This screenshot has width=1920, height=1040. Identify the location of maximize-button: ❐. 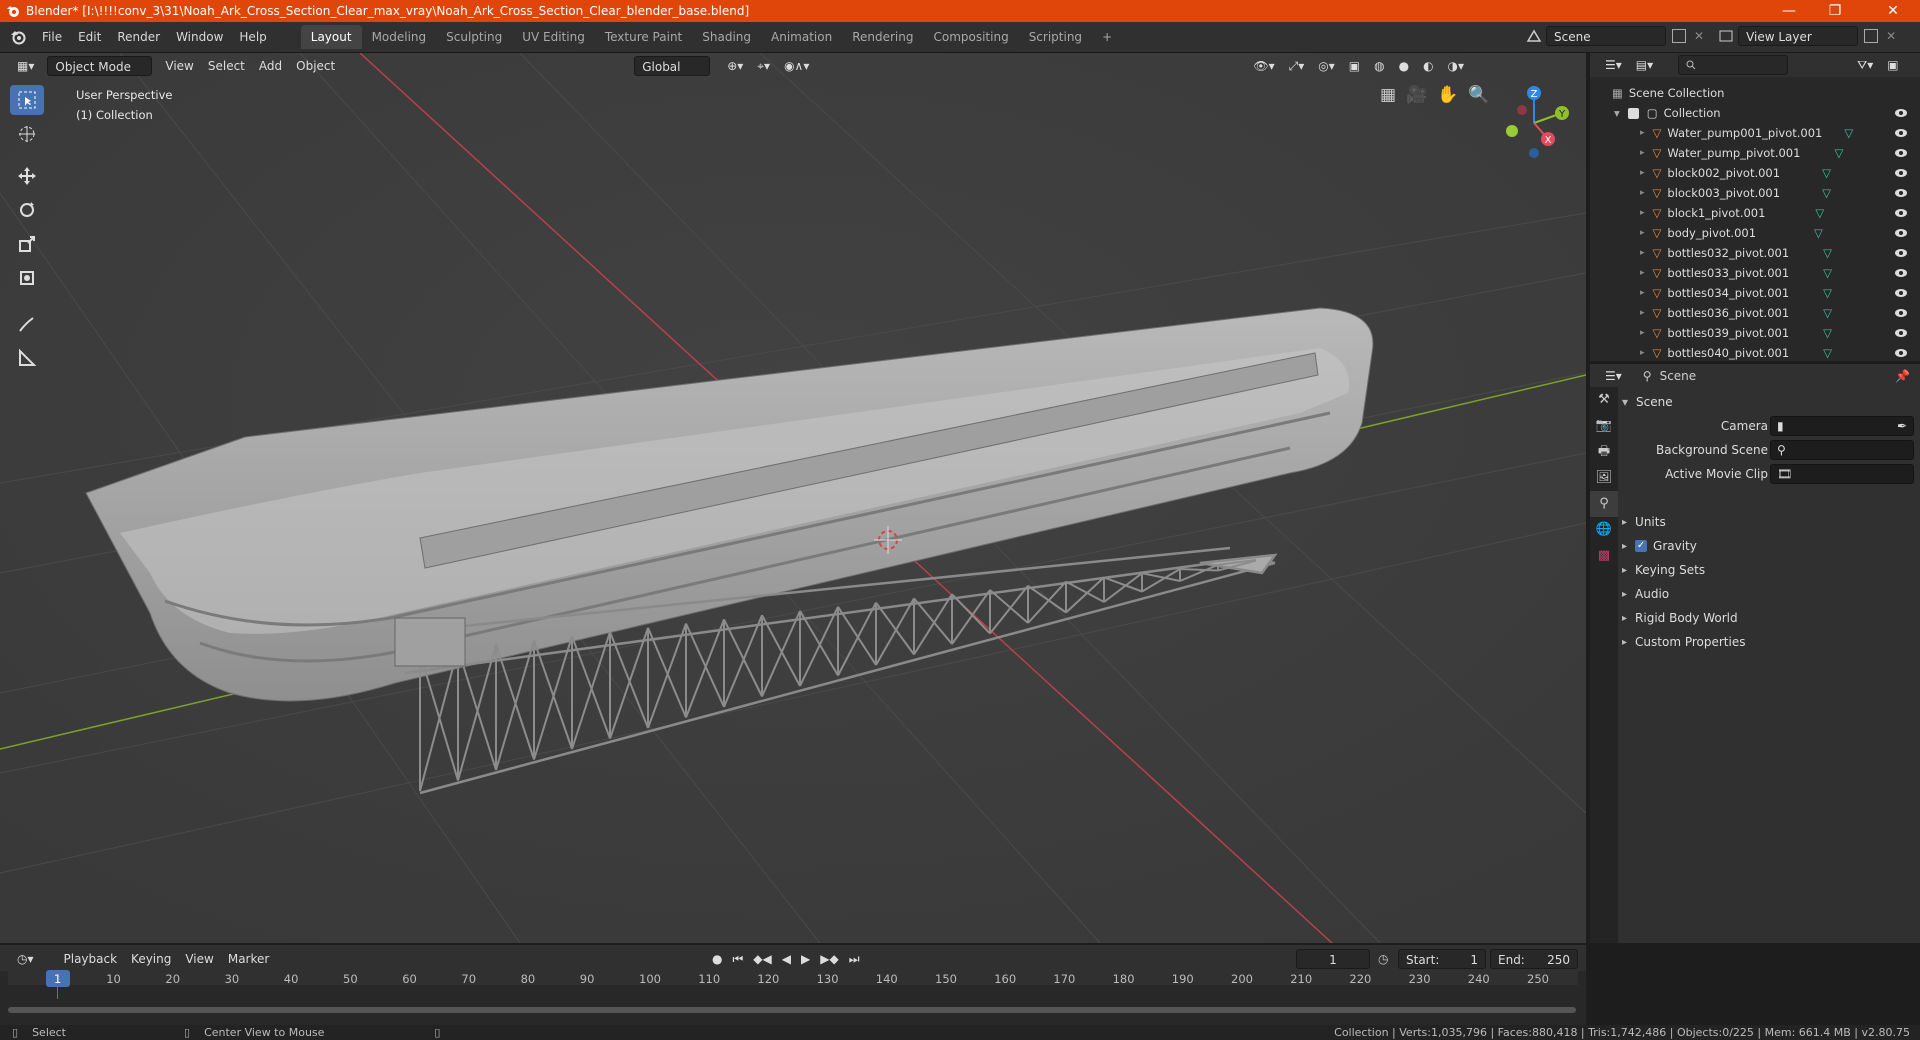
(1835, 11).